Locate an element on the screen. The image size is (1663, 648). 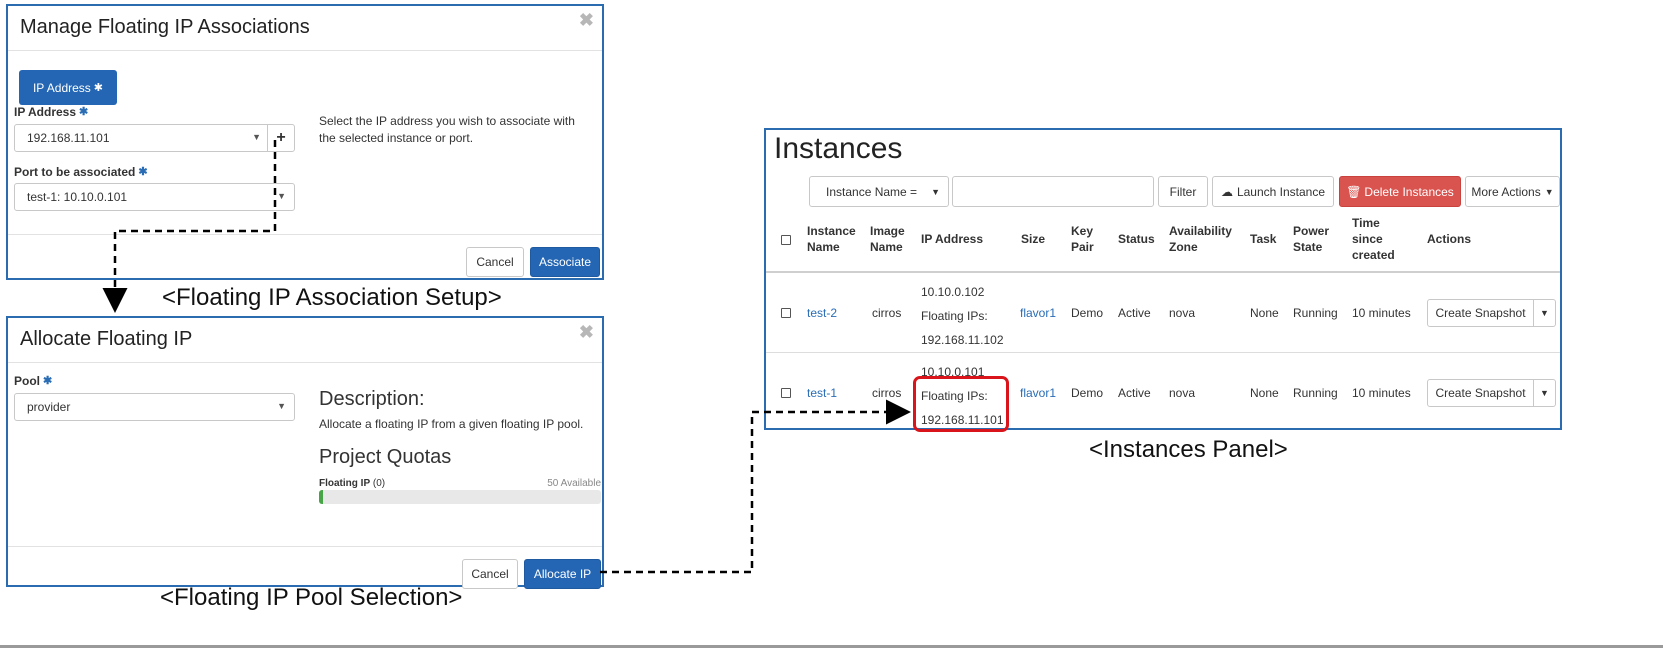
ip-address-label: IP Address ✱ is located at coordinates (51, 112).